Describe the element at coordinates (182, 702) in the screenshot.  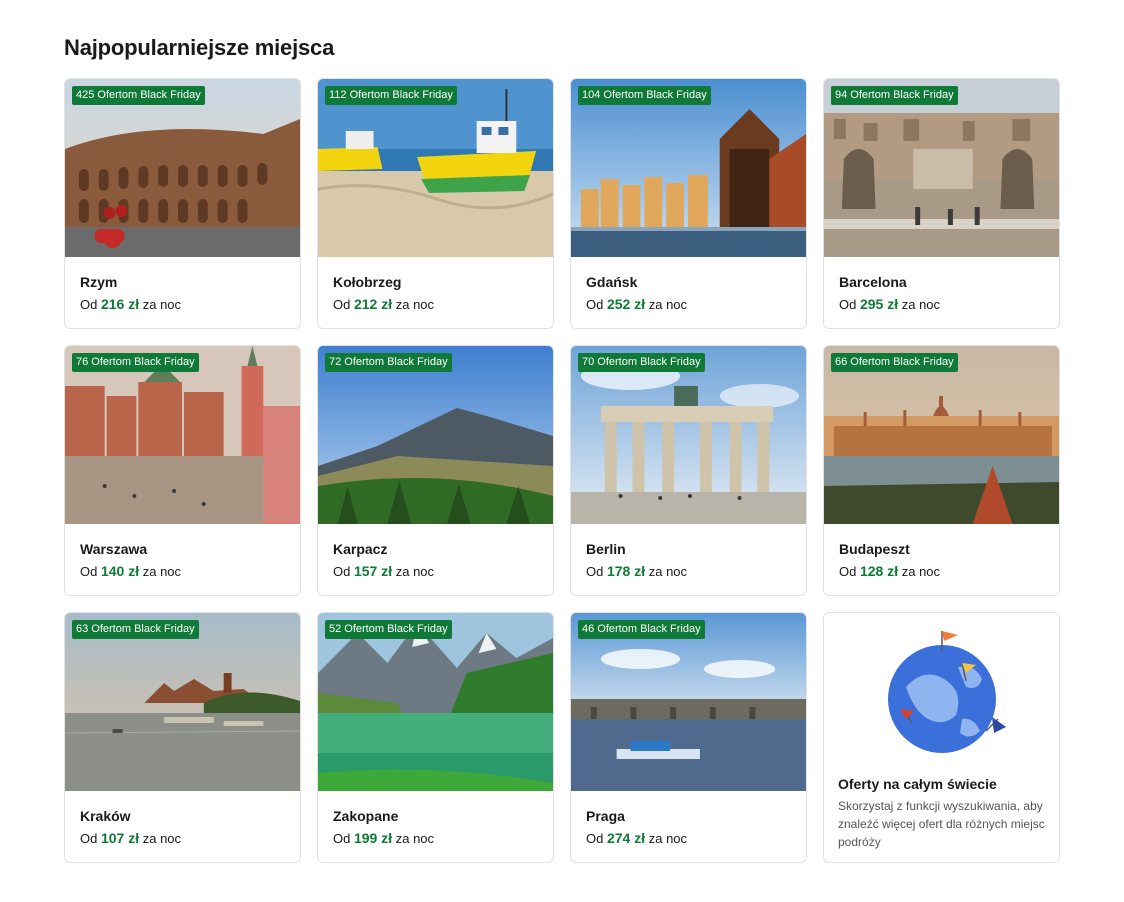
I see `destination-photo: 63 Ofertom Black Friday` at that location.